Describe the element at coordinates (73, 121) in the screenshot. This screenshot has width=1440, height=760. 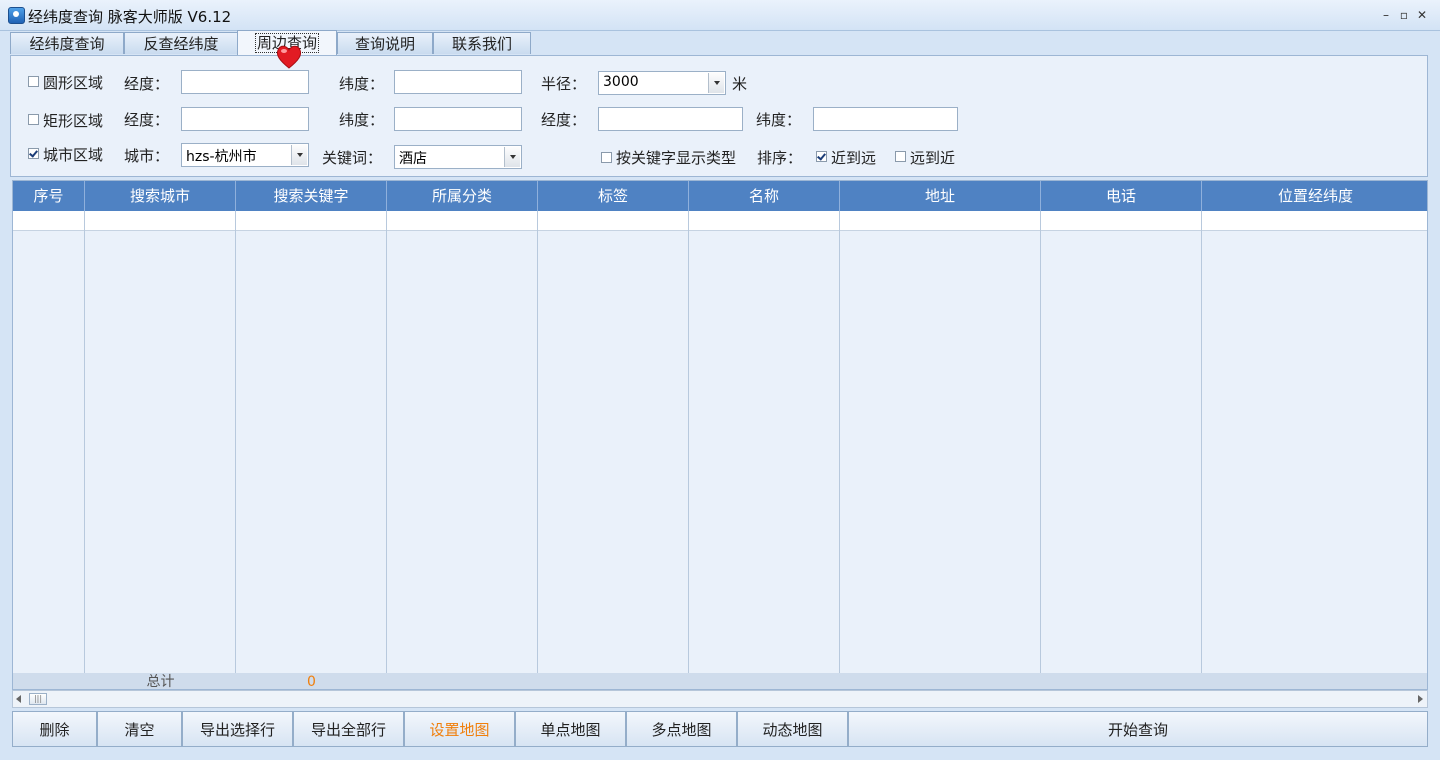
I see `rect-area-label: 矩形区域` at that location.